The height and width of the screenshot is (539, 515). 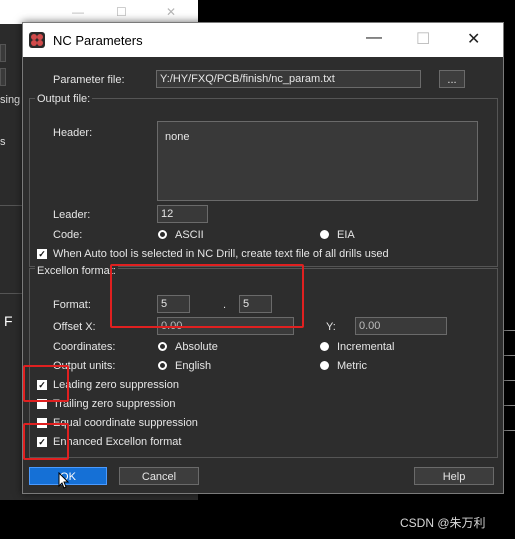 I want to click on coordinates-incremental-label: Incremental, so click(x=366, y=347).